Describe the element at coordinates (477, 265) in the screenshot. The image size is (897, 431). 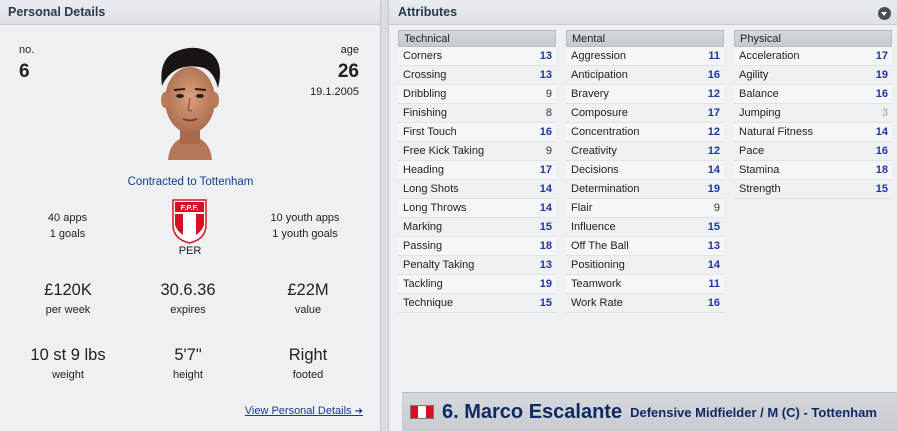
I see `technical-attribute-row: Penalty Taking 13` at that location.